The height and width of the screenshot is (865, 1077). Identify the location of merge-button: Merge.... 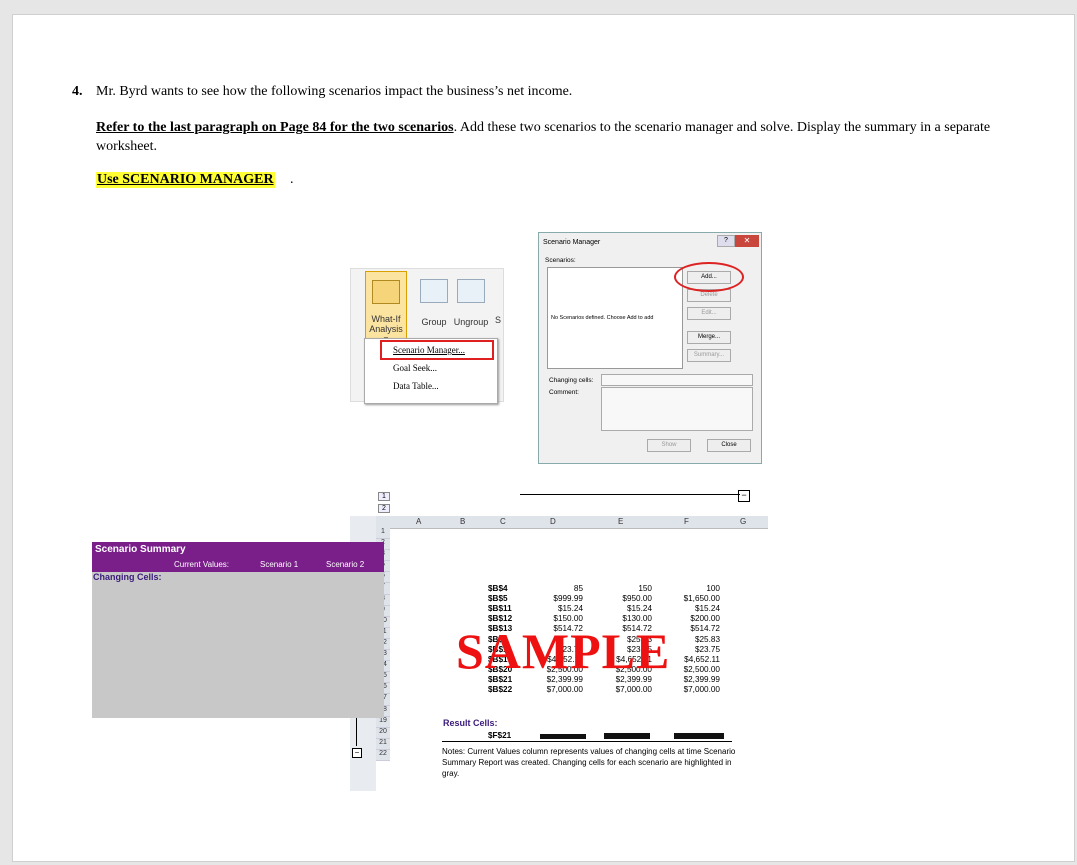
(709, 337).